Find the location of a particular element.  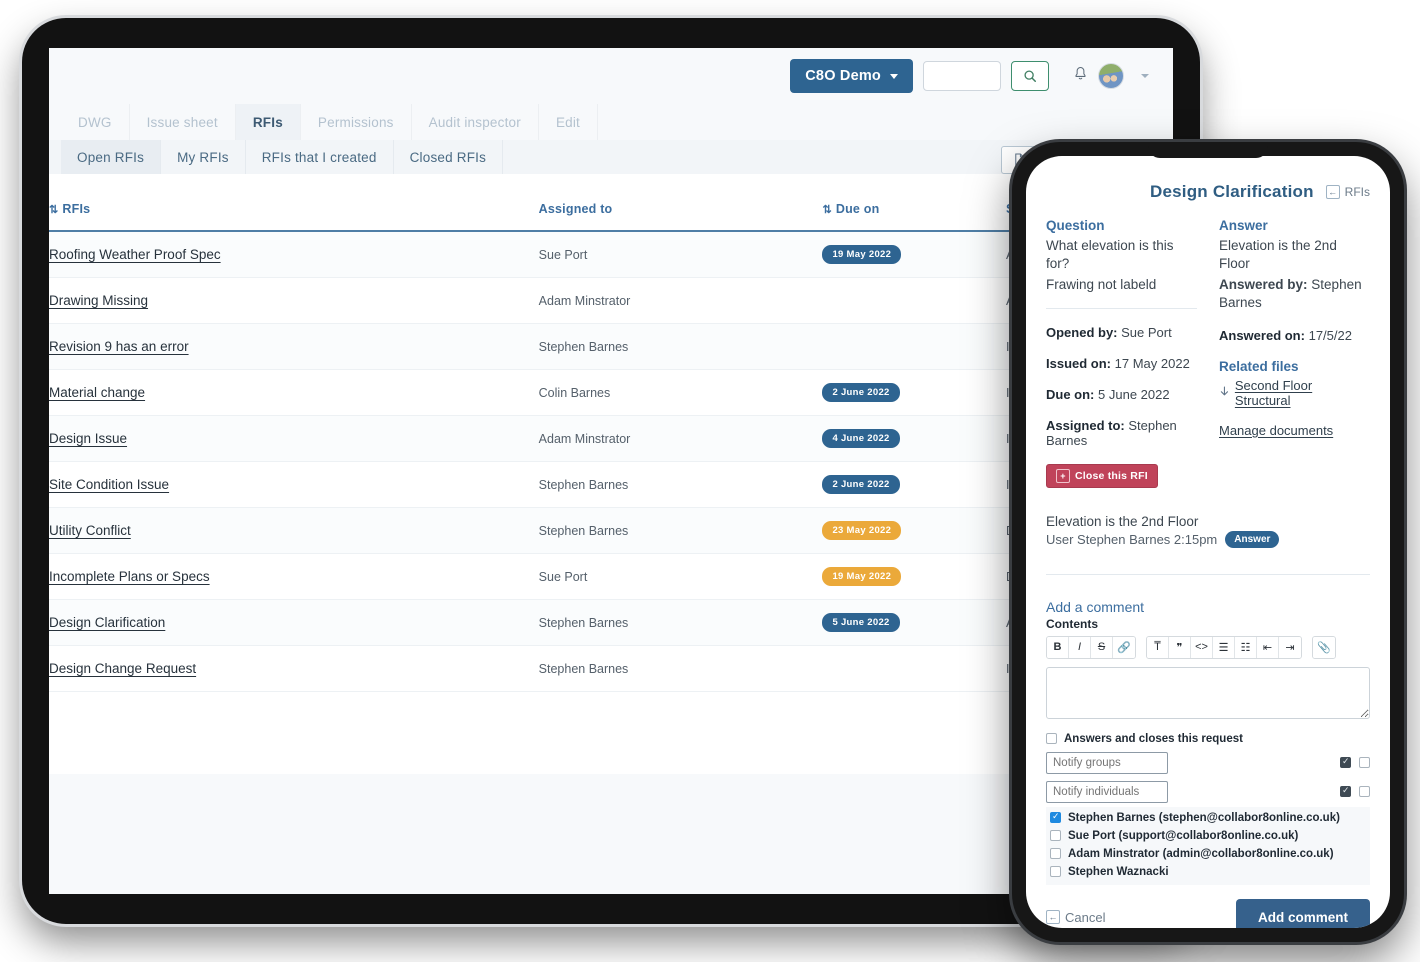

attachment-icon: 📎 is located at coordinates (1324, 647).